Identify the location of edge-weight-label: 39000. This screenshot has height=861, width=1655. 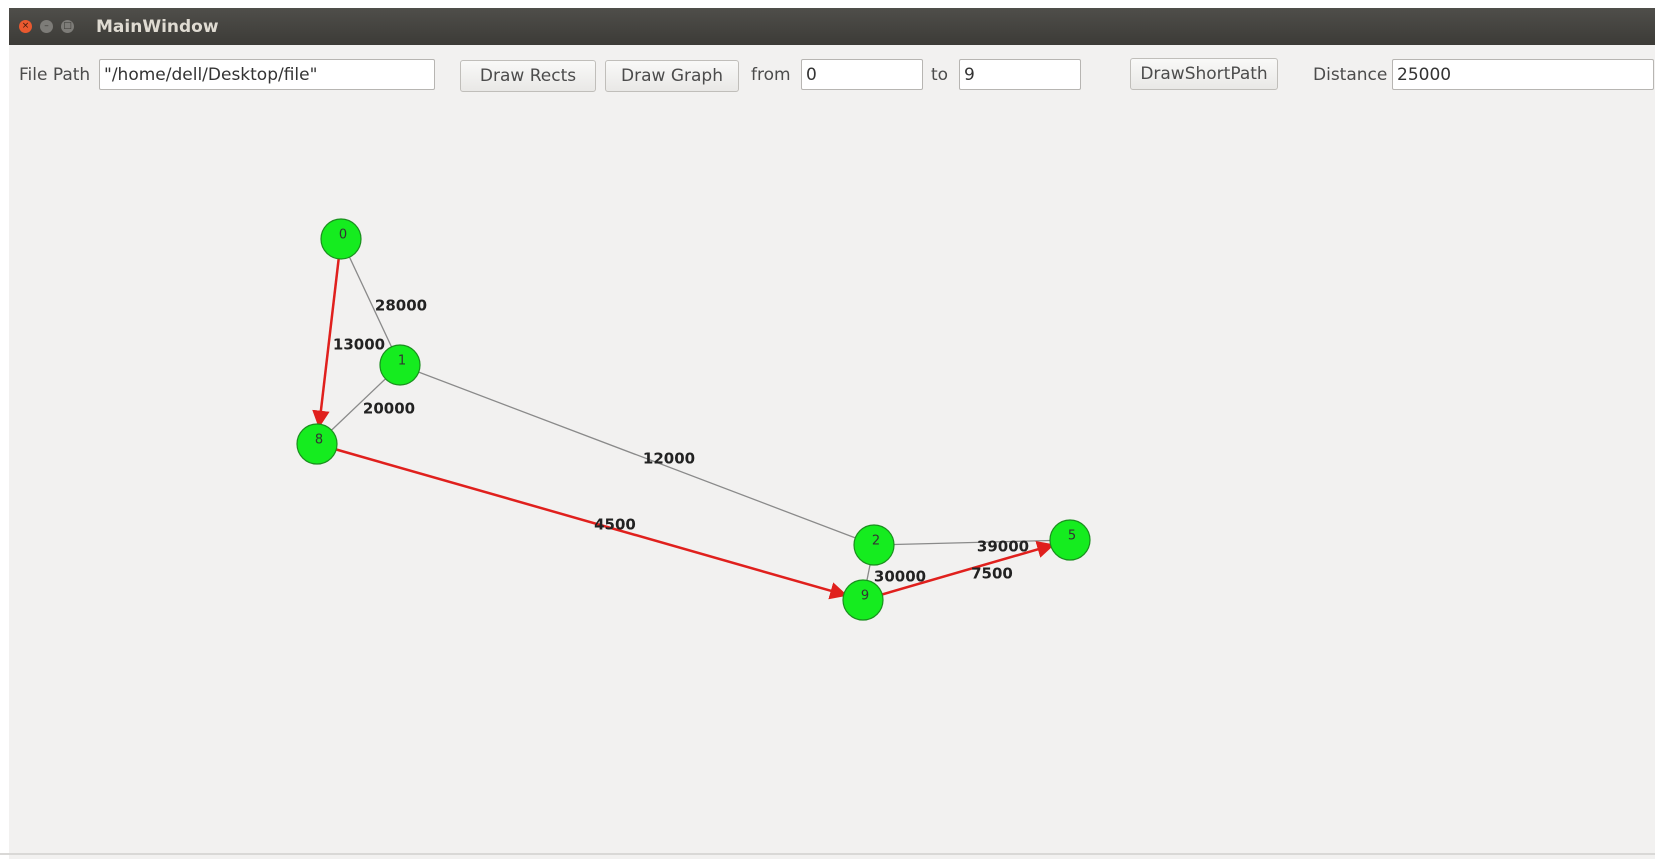
(1003, 547).